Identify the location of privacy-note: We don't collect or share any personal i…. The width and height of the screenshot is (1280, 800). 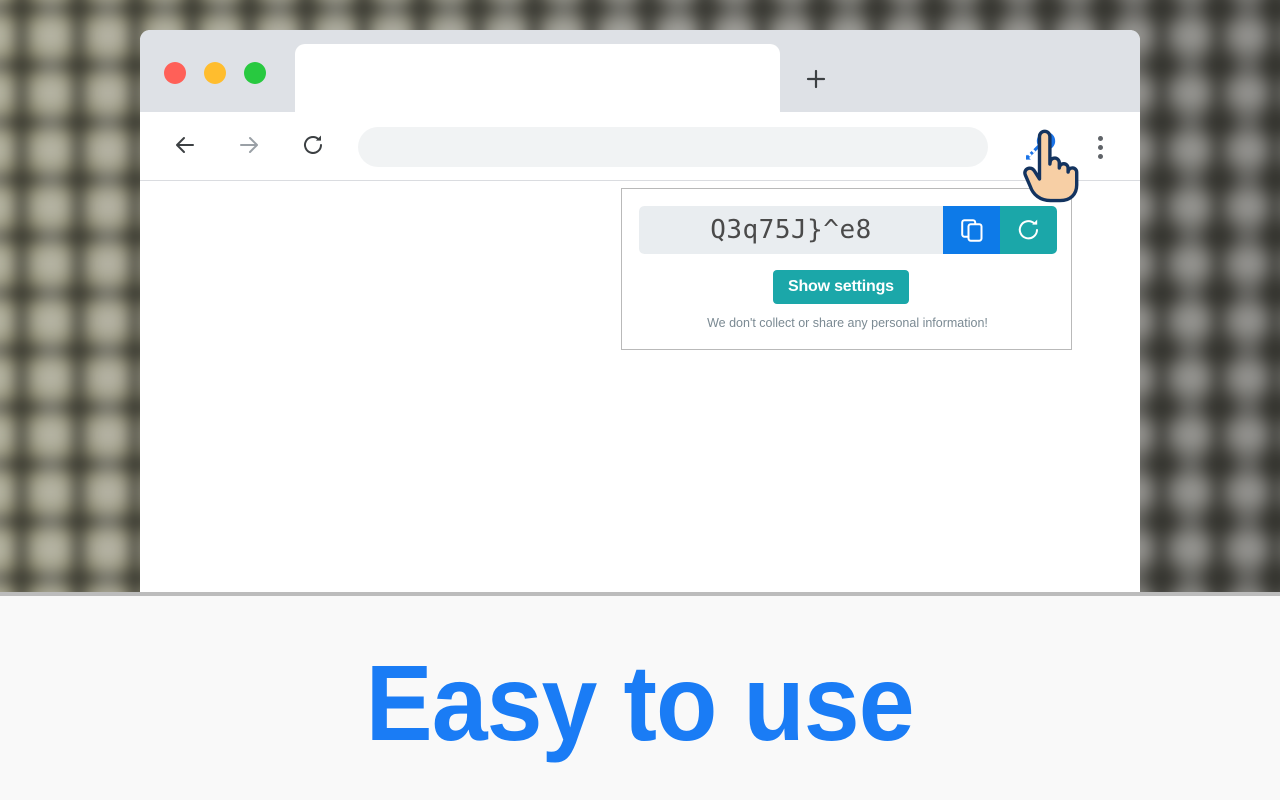
(847, 323).